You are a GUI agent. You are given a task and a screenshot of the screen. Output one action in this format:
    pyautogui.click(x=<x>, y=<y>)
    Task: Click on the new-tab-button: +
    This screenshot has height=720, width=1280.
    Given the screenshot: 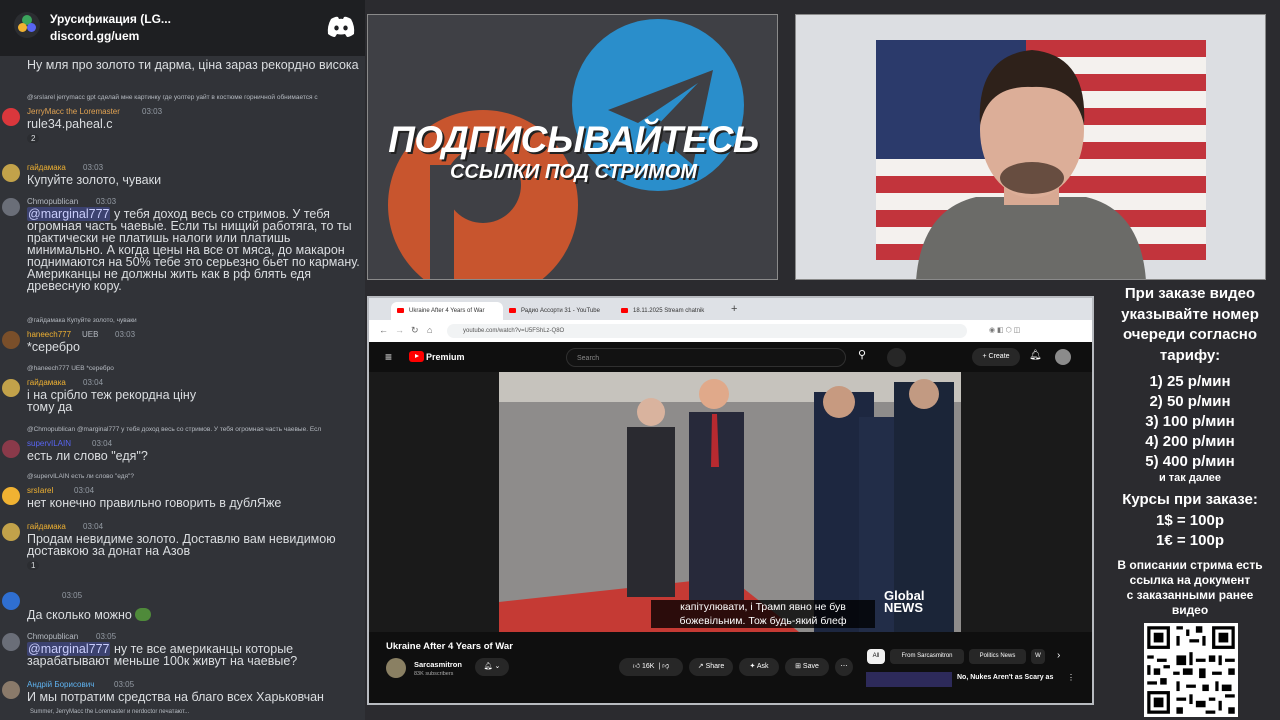 What is the action you would take?
    pyautogui.click(x=734, y=309)
    